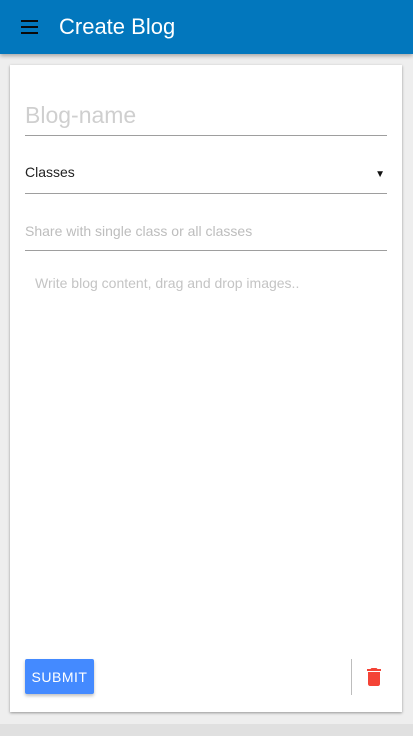 The width and height of the screenshot is (413, 736). Describe the element at coordinates (206, 174) in the screenshot. I see `classes-select: Classes ▼` at that location.